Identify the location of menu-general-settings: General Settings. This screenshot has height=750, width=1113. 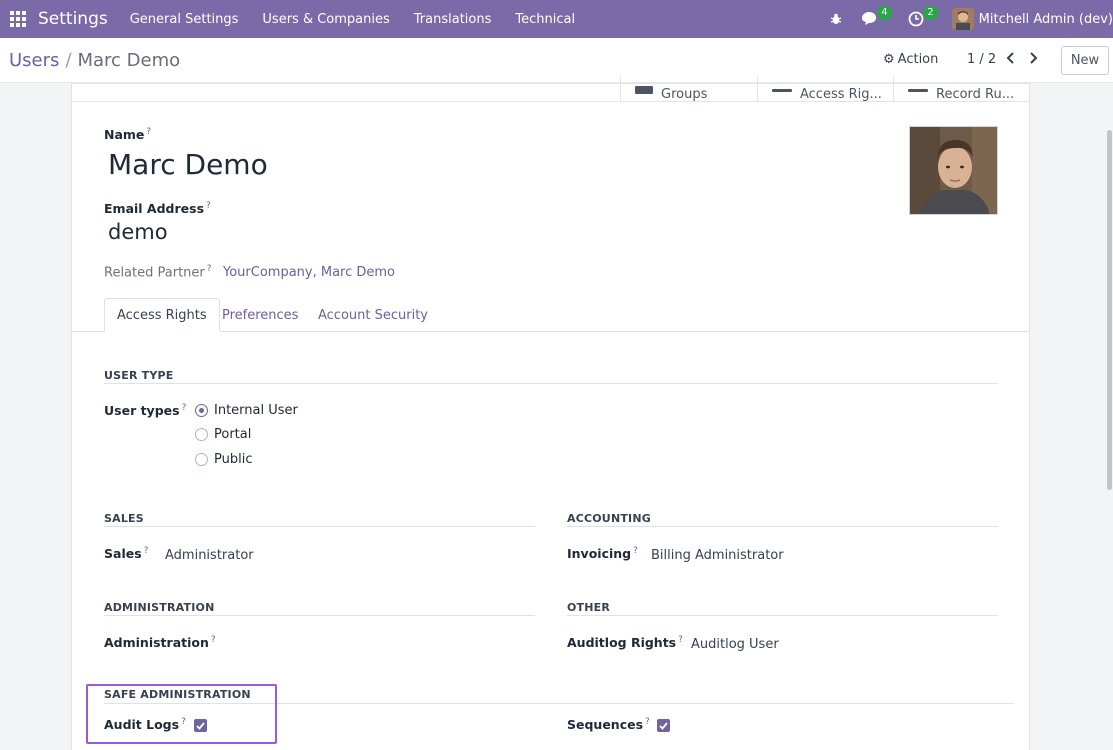
(184, 19).